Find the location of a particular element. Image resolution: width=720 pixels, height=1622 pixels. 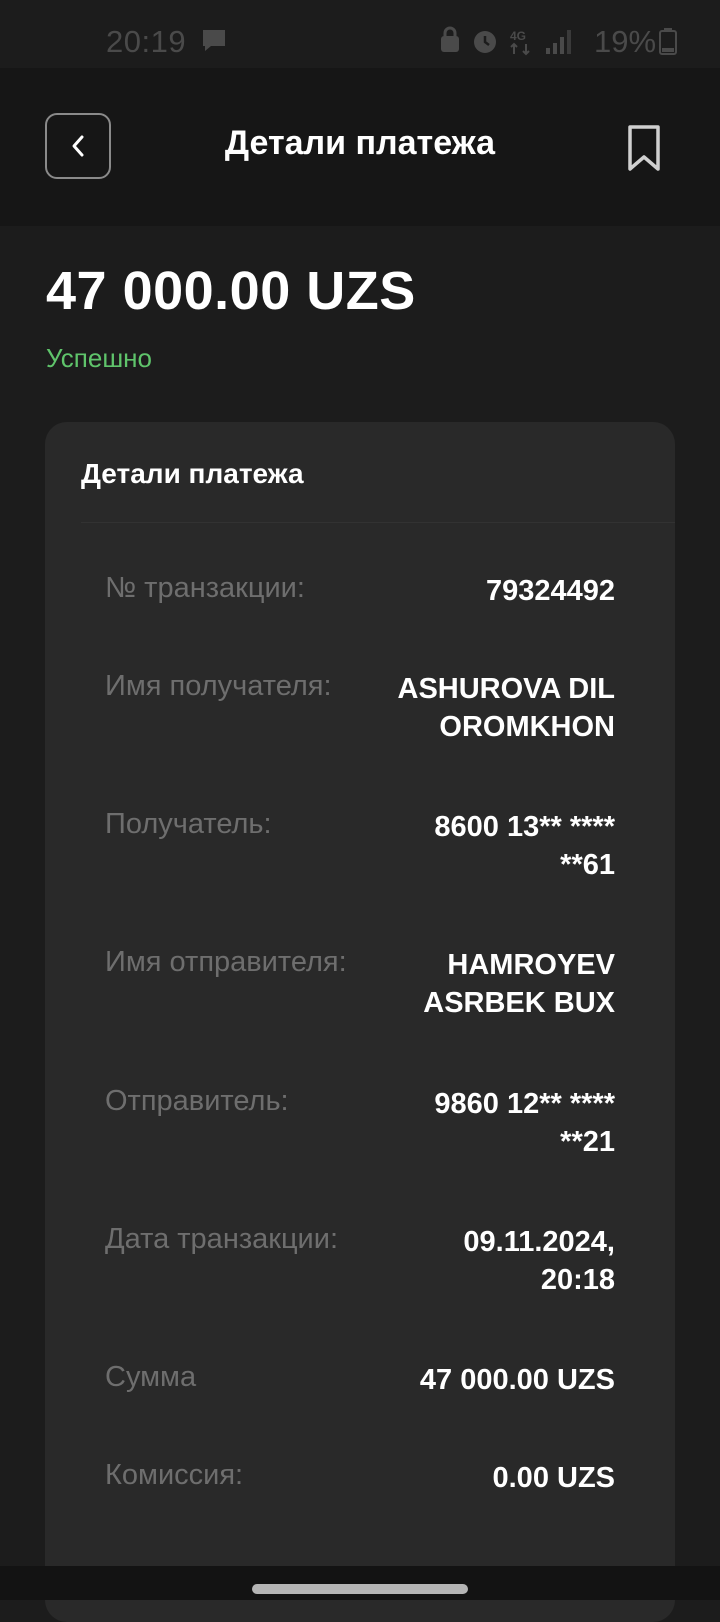

detail-value: 09.11.2024, 20:18 is located at coordinates (539, 1261).